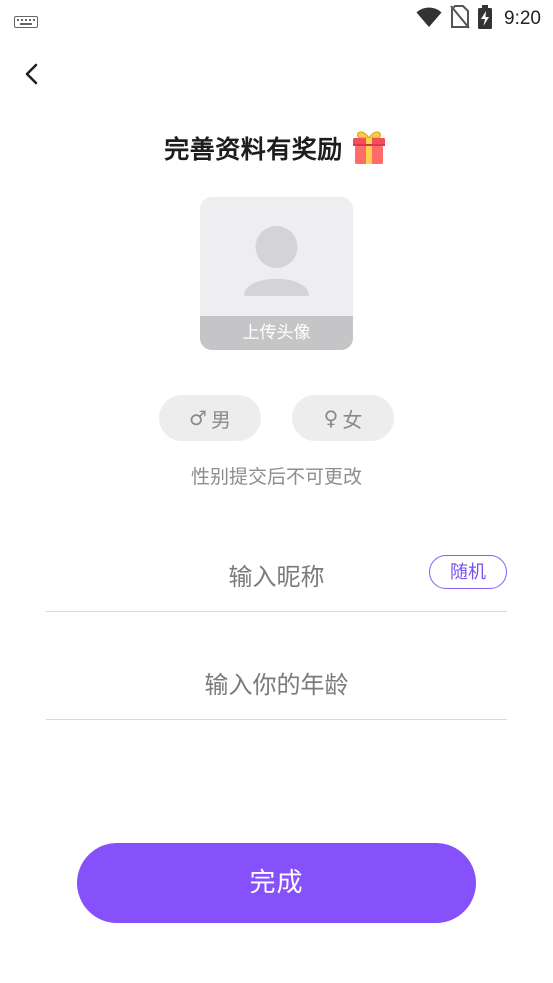 The height and width of the screenshot is (983, 553). Describe the element at coordinates (468, 572) in the screenshot. I see `random-nickname-button: 随机` at that location.